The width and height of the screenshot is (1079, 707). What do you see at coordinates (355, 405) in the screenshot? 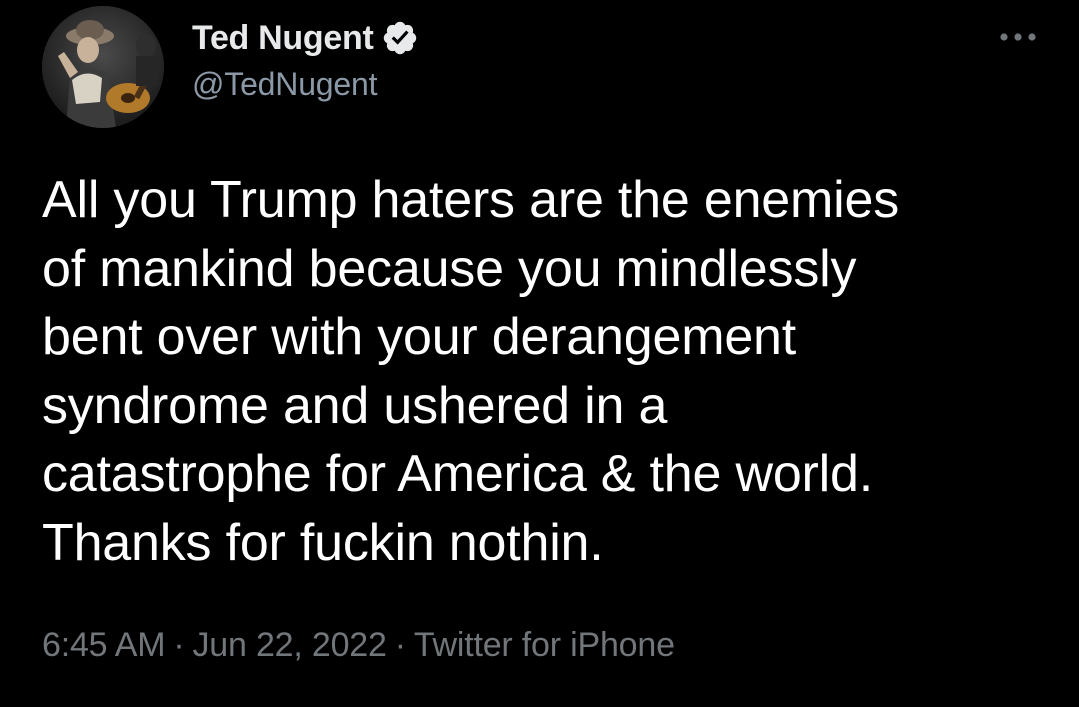
I see `tweet-text-line: syndrome and ushered in a` at bounding box center [355, 405].